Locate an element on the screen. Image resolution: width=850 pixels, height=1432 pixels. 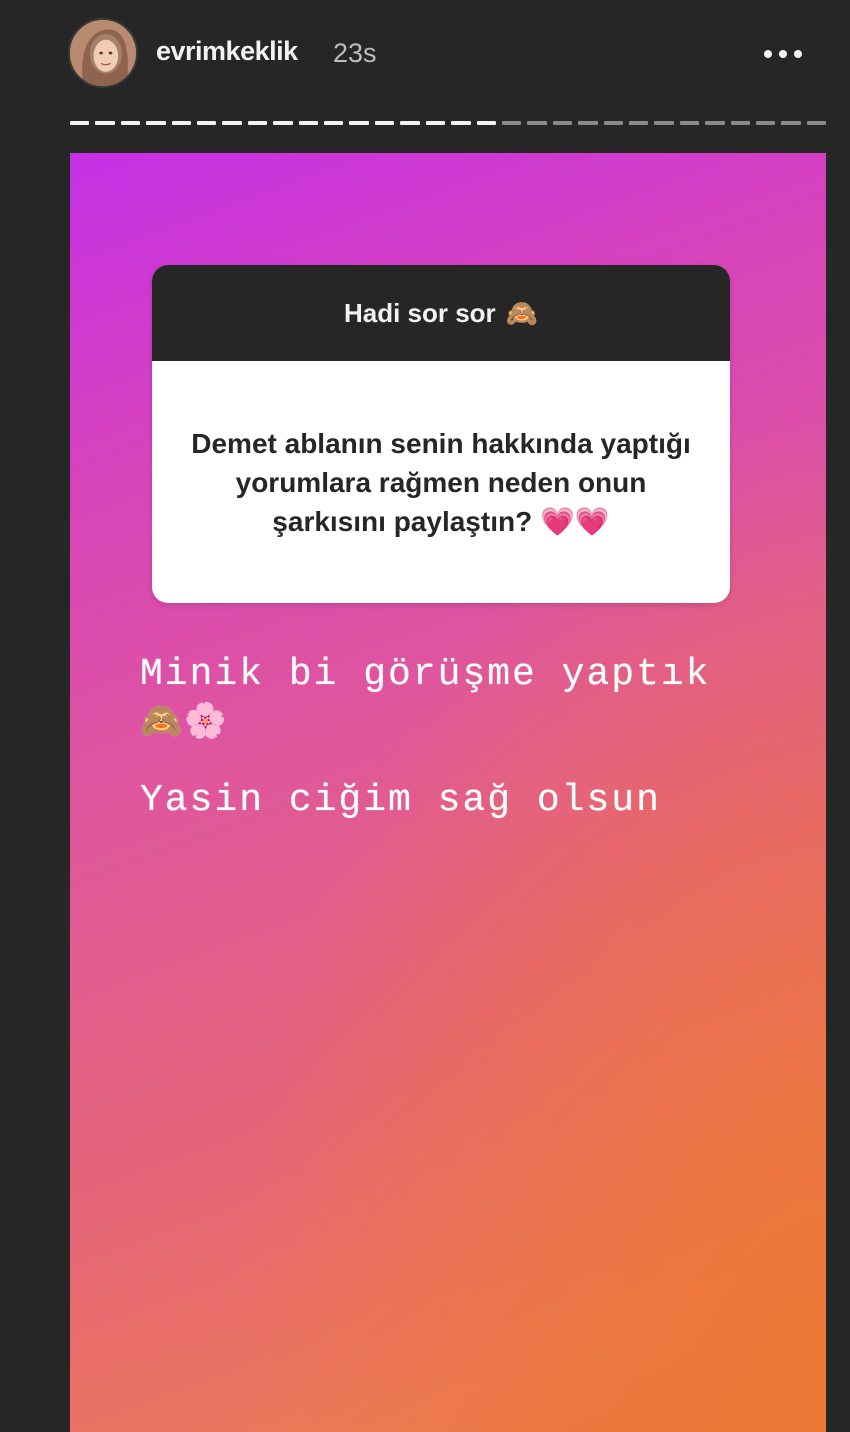
more-options-icon is located at coordinates (783, 54).